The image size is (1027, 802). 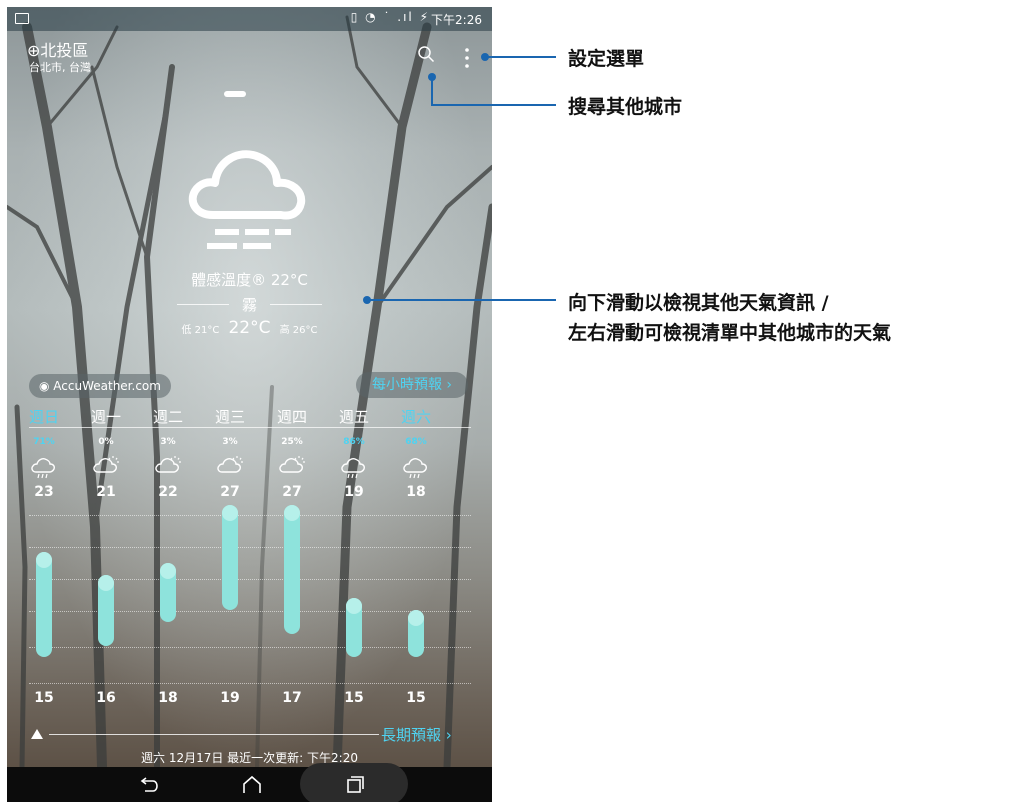 What do you see at coordinates (606, 59) in the screenshot?
I see `callout-settings-menu: 設定選單` at bounding box center [606, 59].